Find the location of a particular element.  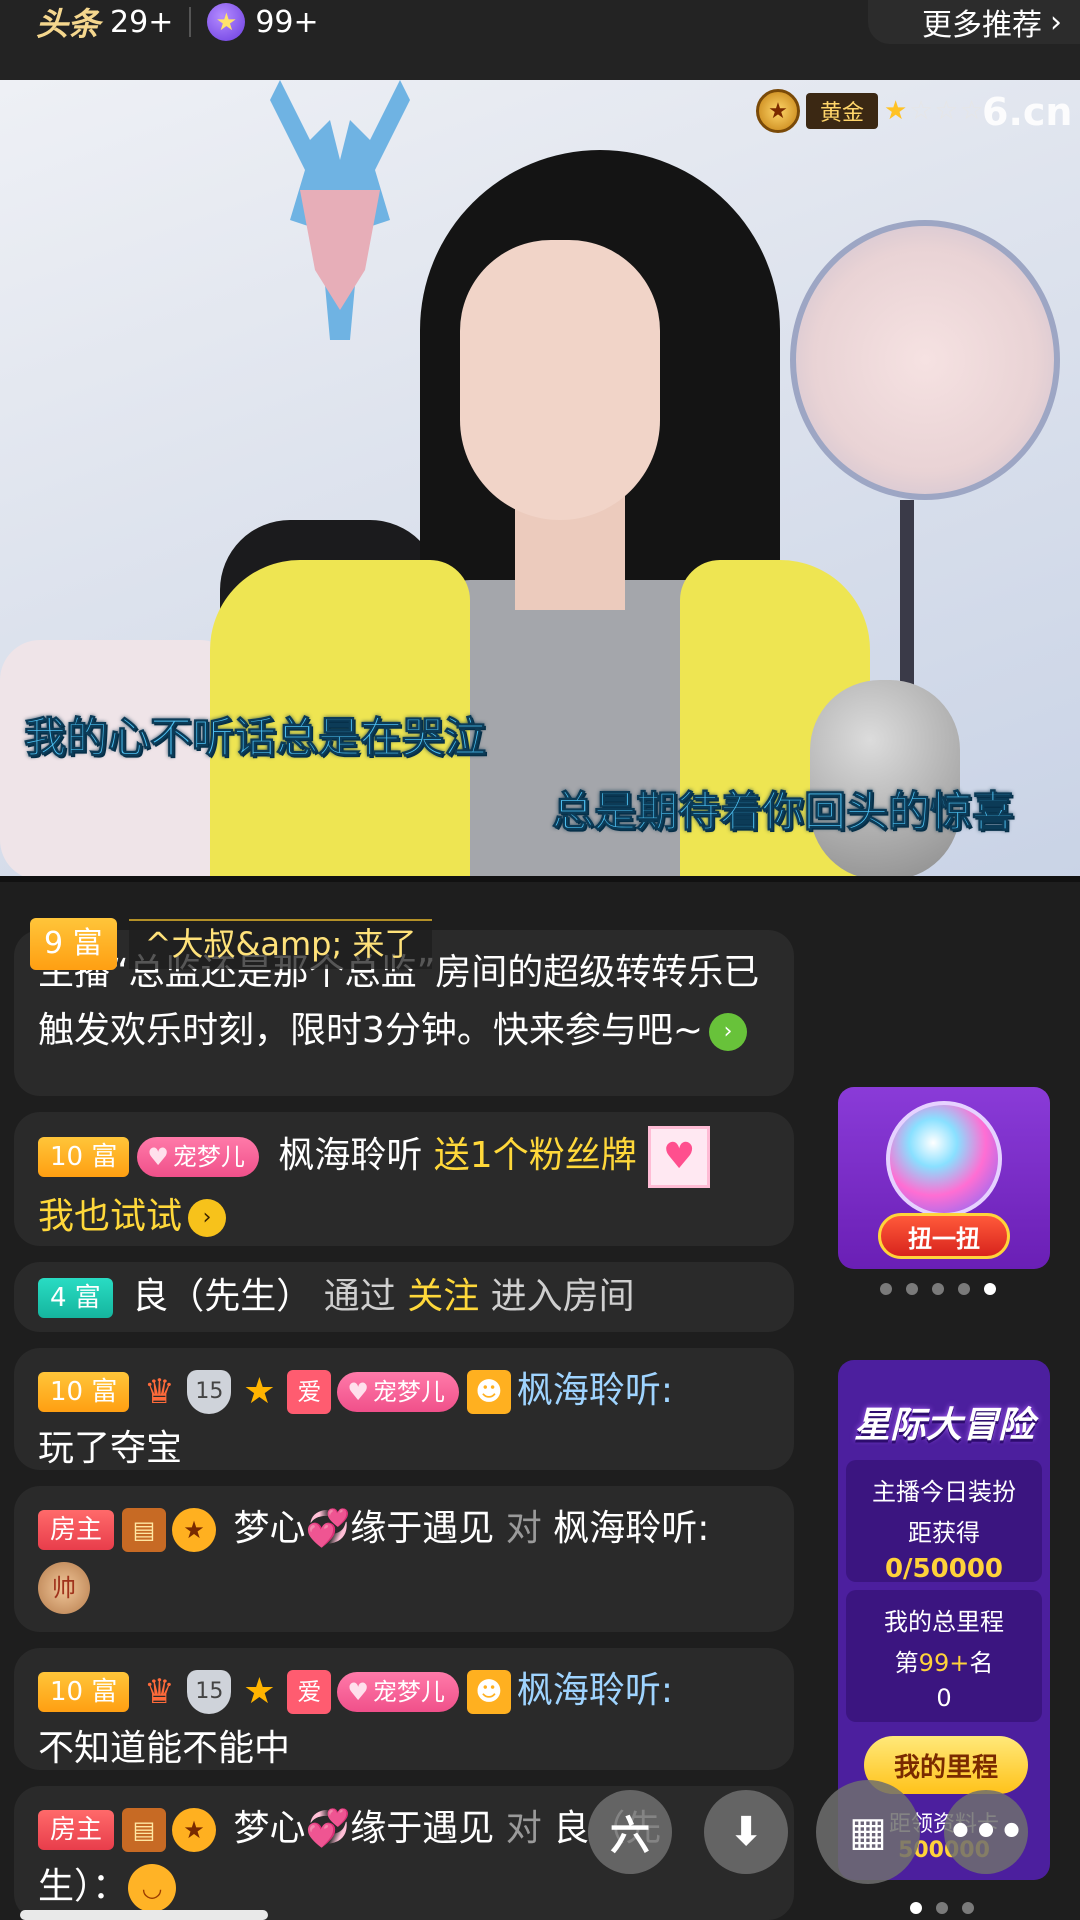

divider is located at coordinates (190, 22).